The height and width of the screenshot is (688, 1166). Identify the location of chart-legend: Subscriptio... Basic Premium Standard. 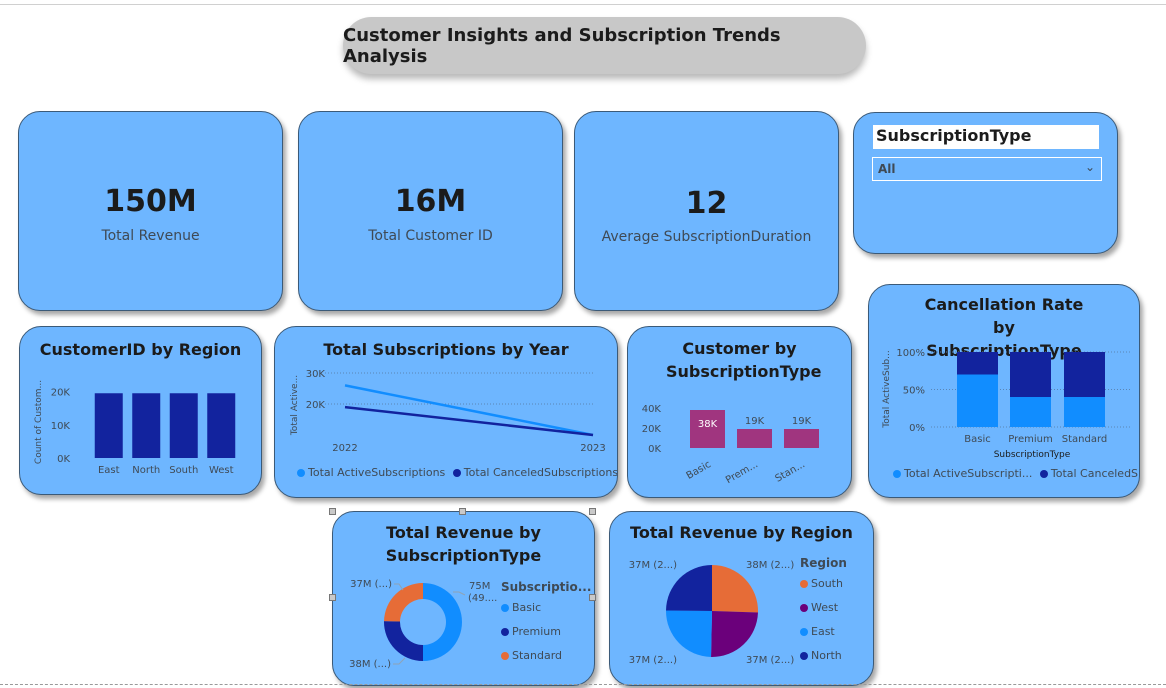
(546, 623).